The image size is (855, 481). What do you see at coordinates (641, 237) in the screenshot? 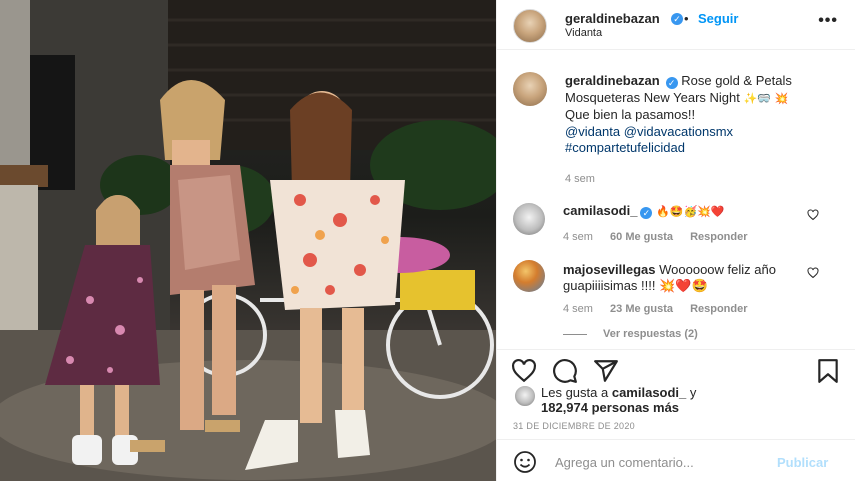
I see `comment-likes: 60 Me gusta` at bounding box center [641, 237].